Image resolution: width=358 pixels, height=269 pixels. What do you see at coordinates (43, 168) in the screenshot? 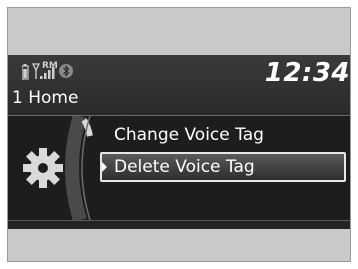
I see `gear-icon` at bounding box center [43, 168].